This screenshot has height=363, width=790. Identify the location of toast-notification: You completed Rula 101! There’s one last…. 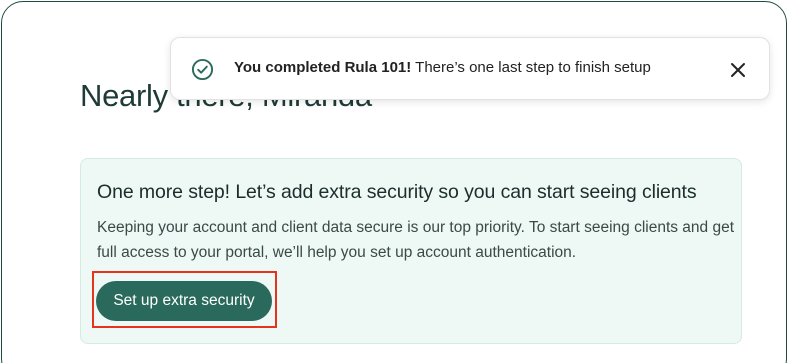
(470, 68).